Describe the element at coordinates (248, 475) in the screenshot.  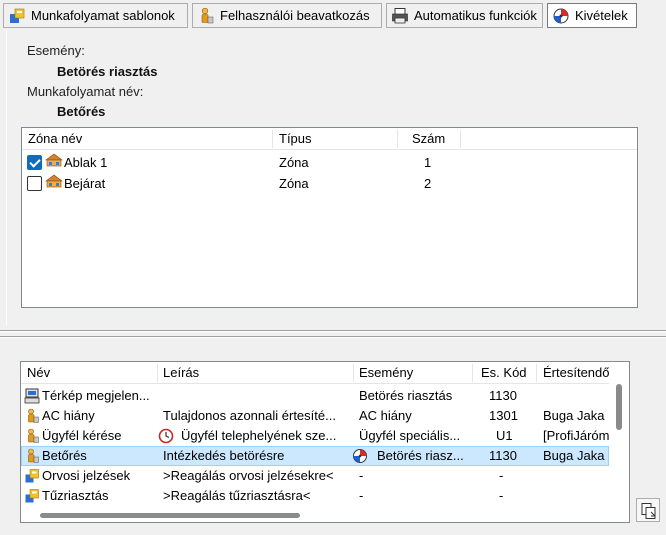
I see `item-description: >Reagálás orvosi jelzésekre<` at that location.